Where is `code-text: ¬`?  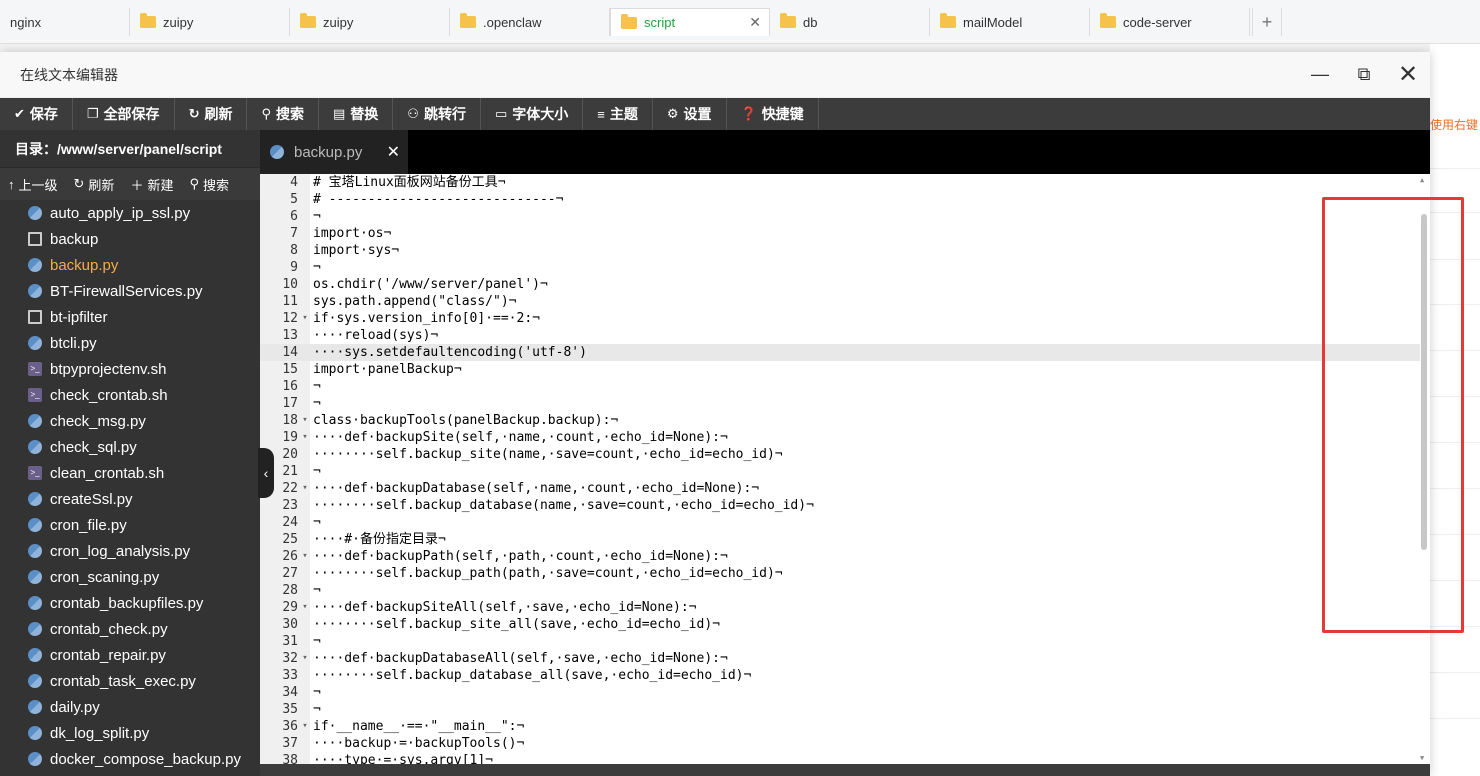
code-text: ¬ is located at coordinates (317, 522).